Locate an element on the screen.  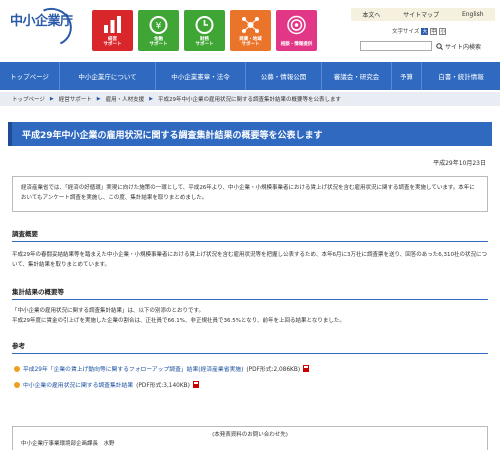
nav-white-paper: 白書・統計情報 is located at coordinates (461, 76).